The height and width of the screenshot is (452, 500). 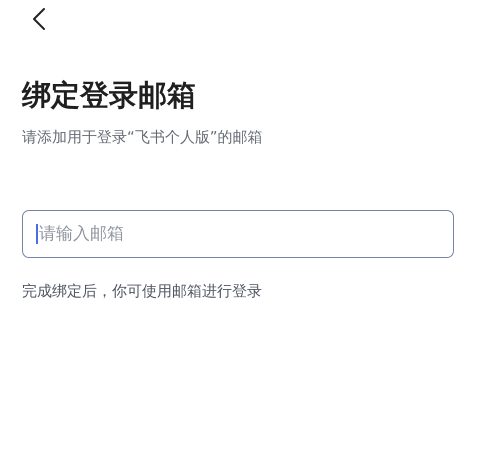 I want to click on hint-text: 完成绑定后，你可使用邮箱进行登录, so click(x=142, y=291).